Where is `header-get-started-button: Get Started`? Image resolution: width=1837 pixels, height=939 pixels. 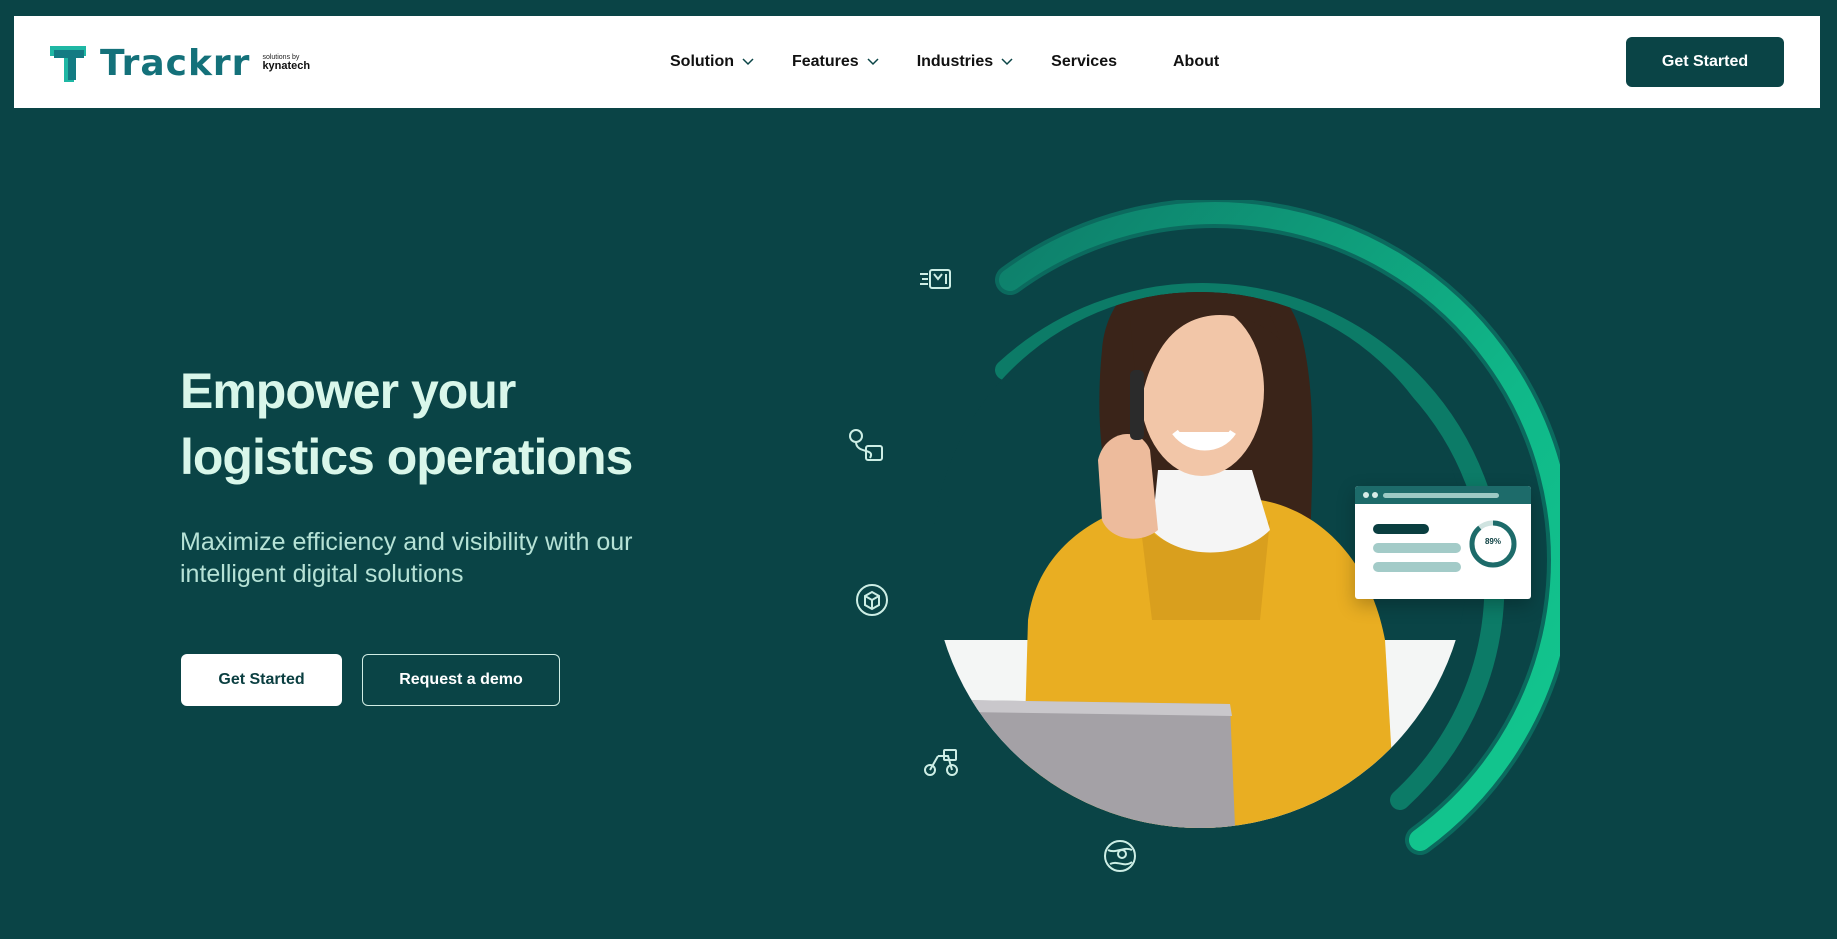 header-get-started-button: Get Started is located at coordinates (1705, 62).